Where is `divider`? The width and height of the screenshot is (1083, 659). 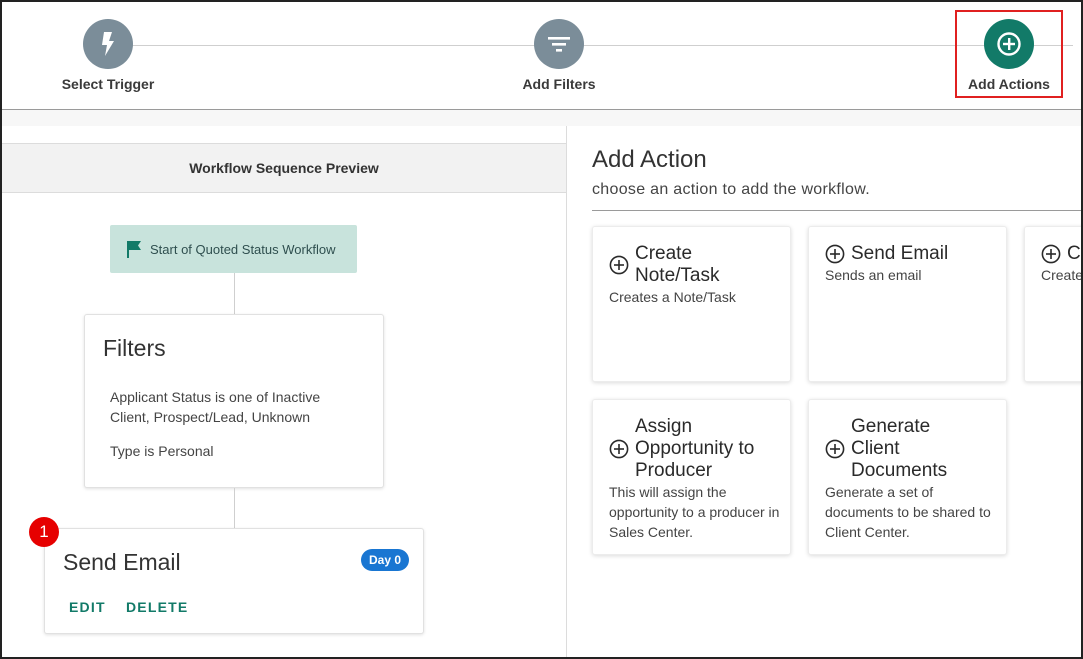 divider is located at coordinates (836, 210).